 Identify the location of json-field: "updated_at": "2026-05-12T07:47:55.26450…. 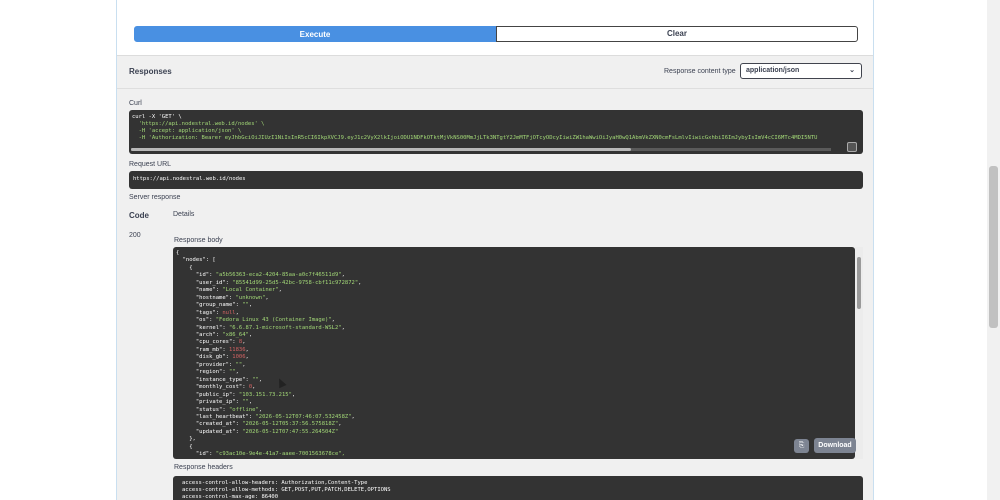
(268, 432).